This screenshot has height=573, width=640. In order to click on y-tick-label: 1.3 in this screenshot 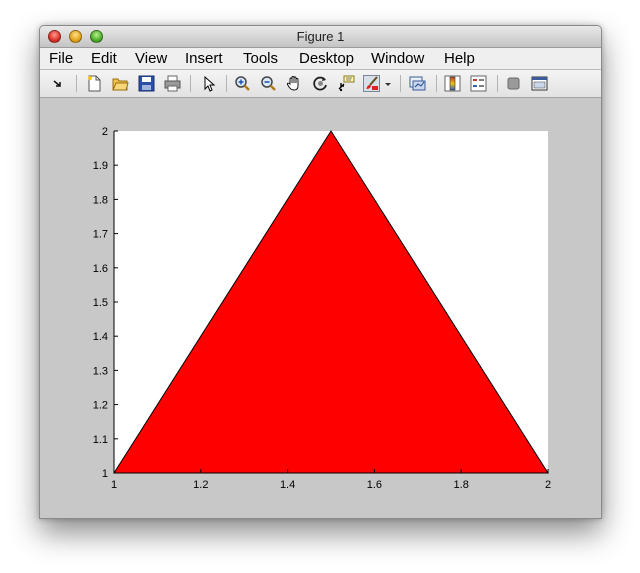, I will do `click(100, 371)`.